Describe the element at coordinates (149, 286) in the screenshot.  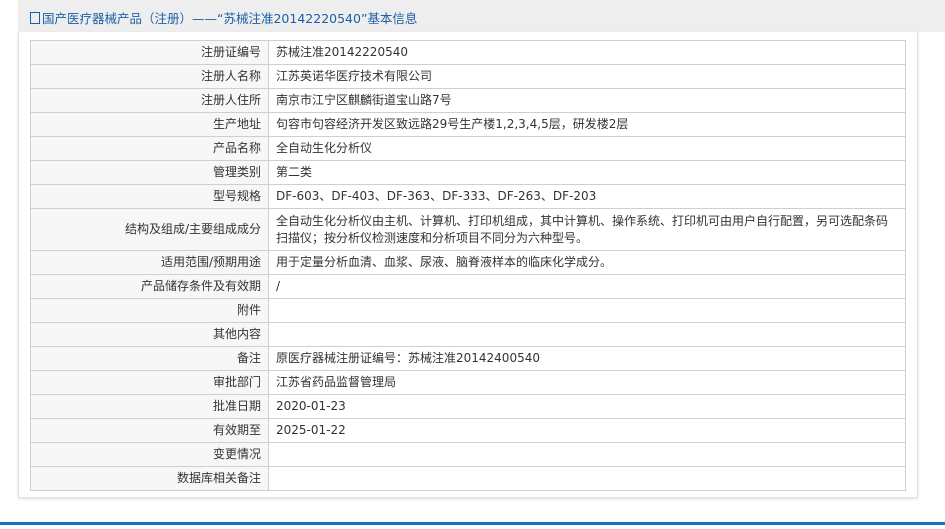
I see `row-label: 产品储存条件及有效期` at that location.